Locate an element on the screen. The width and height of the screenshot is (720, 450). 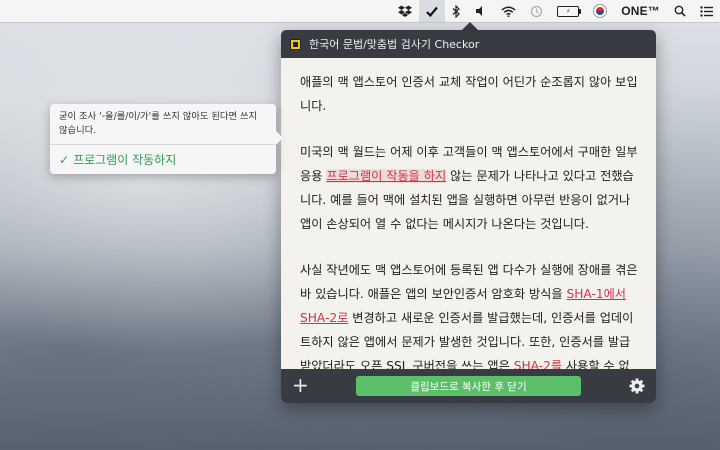
check-icon: ✓ is located at coordinates (64, 159).